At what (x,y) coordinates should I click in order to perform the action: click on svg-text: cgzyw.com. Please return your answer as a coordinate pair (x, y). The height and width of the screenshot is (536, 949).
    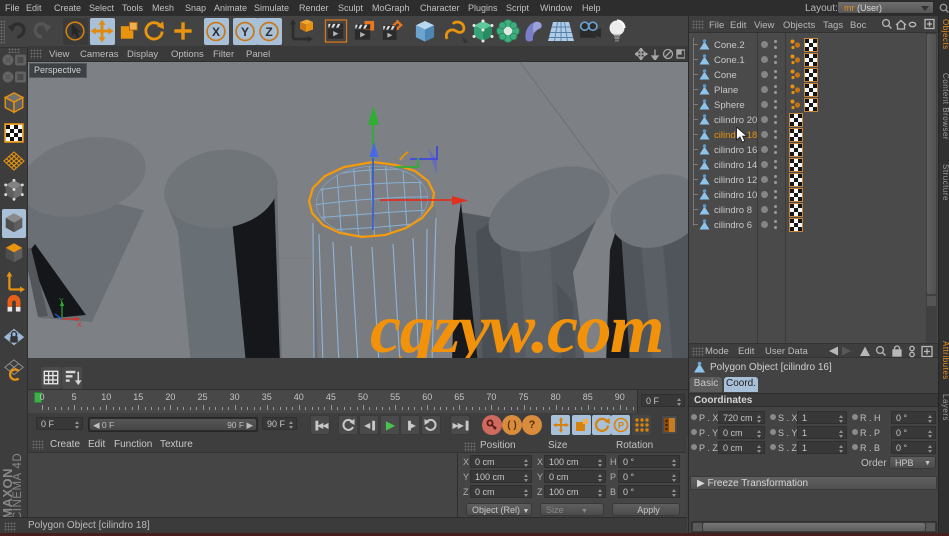
    Looking at the image, I should click on (516, 324).